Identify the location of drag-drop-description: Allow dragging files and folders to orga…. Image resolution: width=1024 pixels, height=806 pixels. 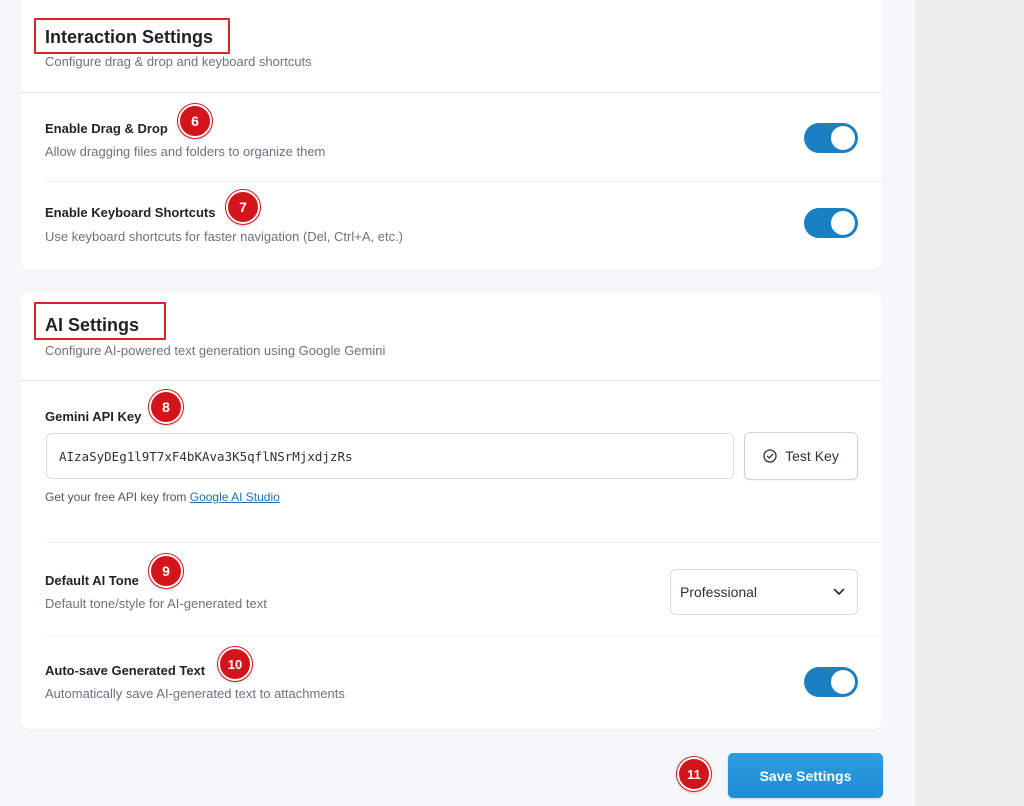
(185, 151).